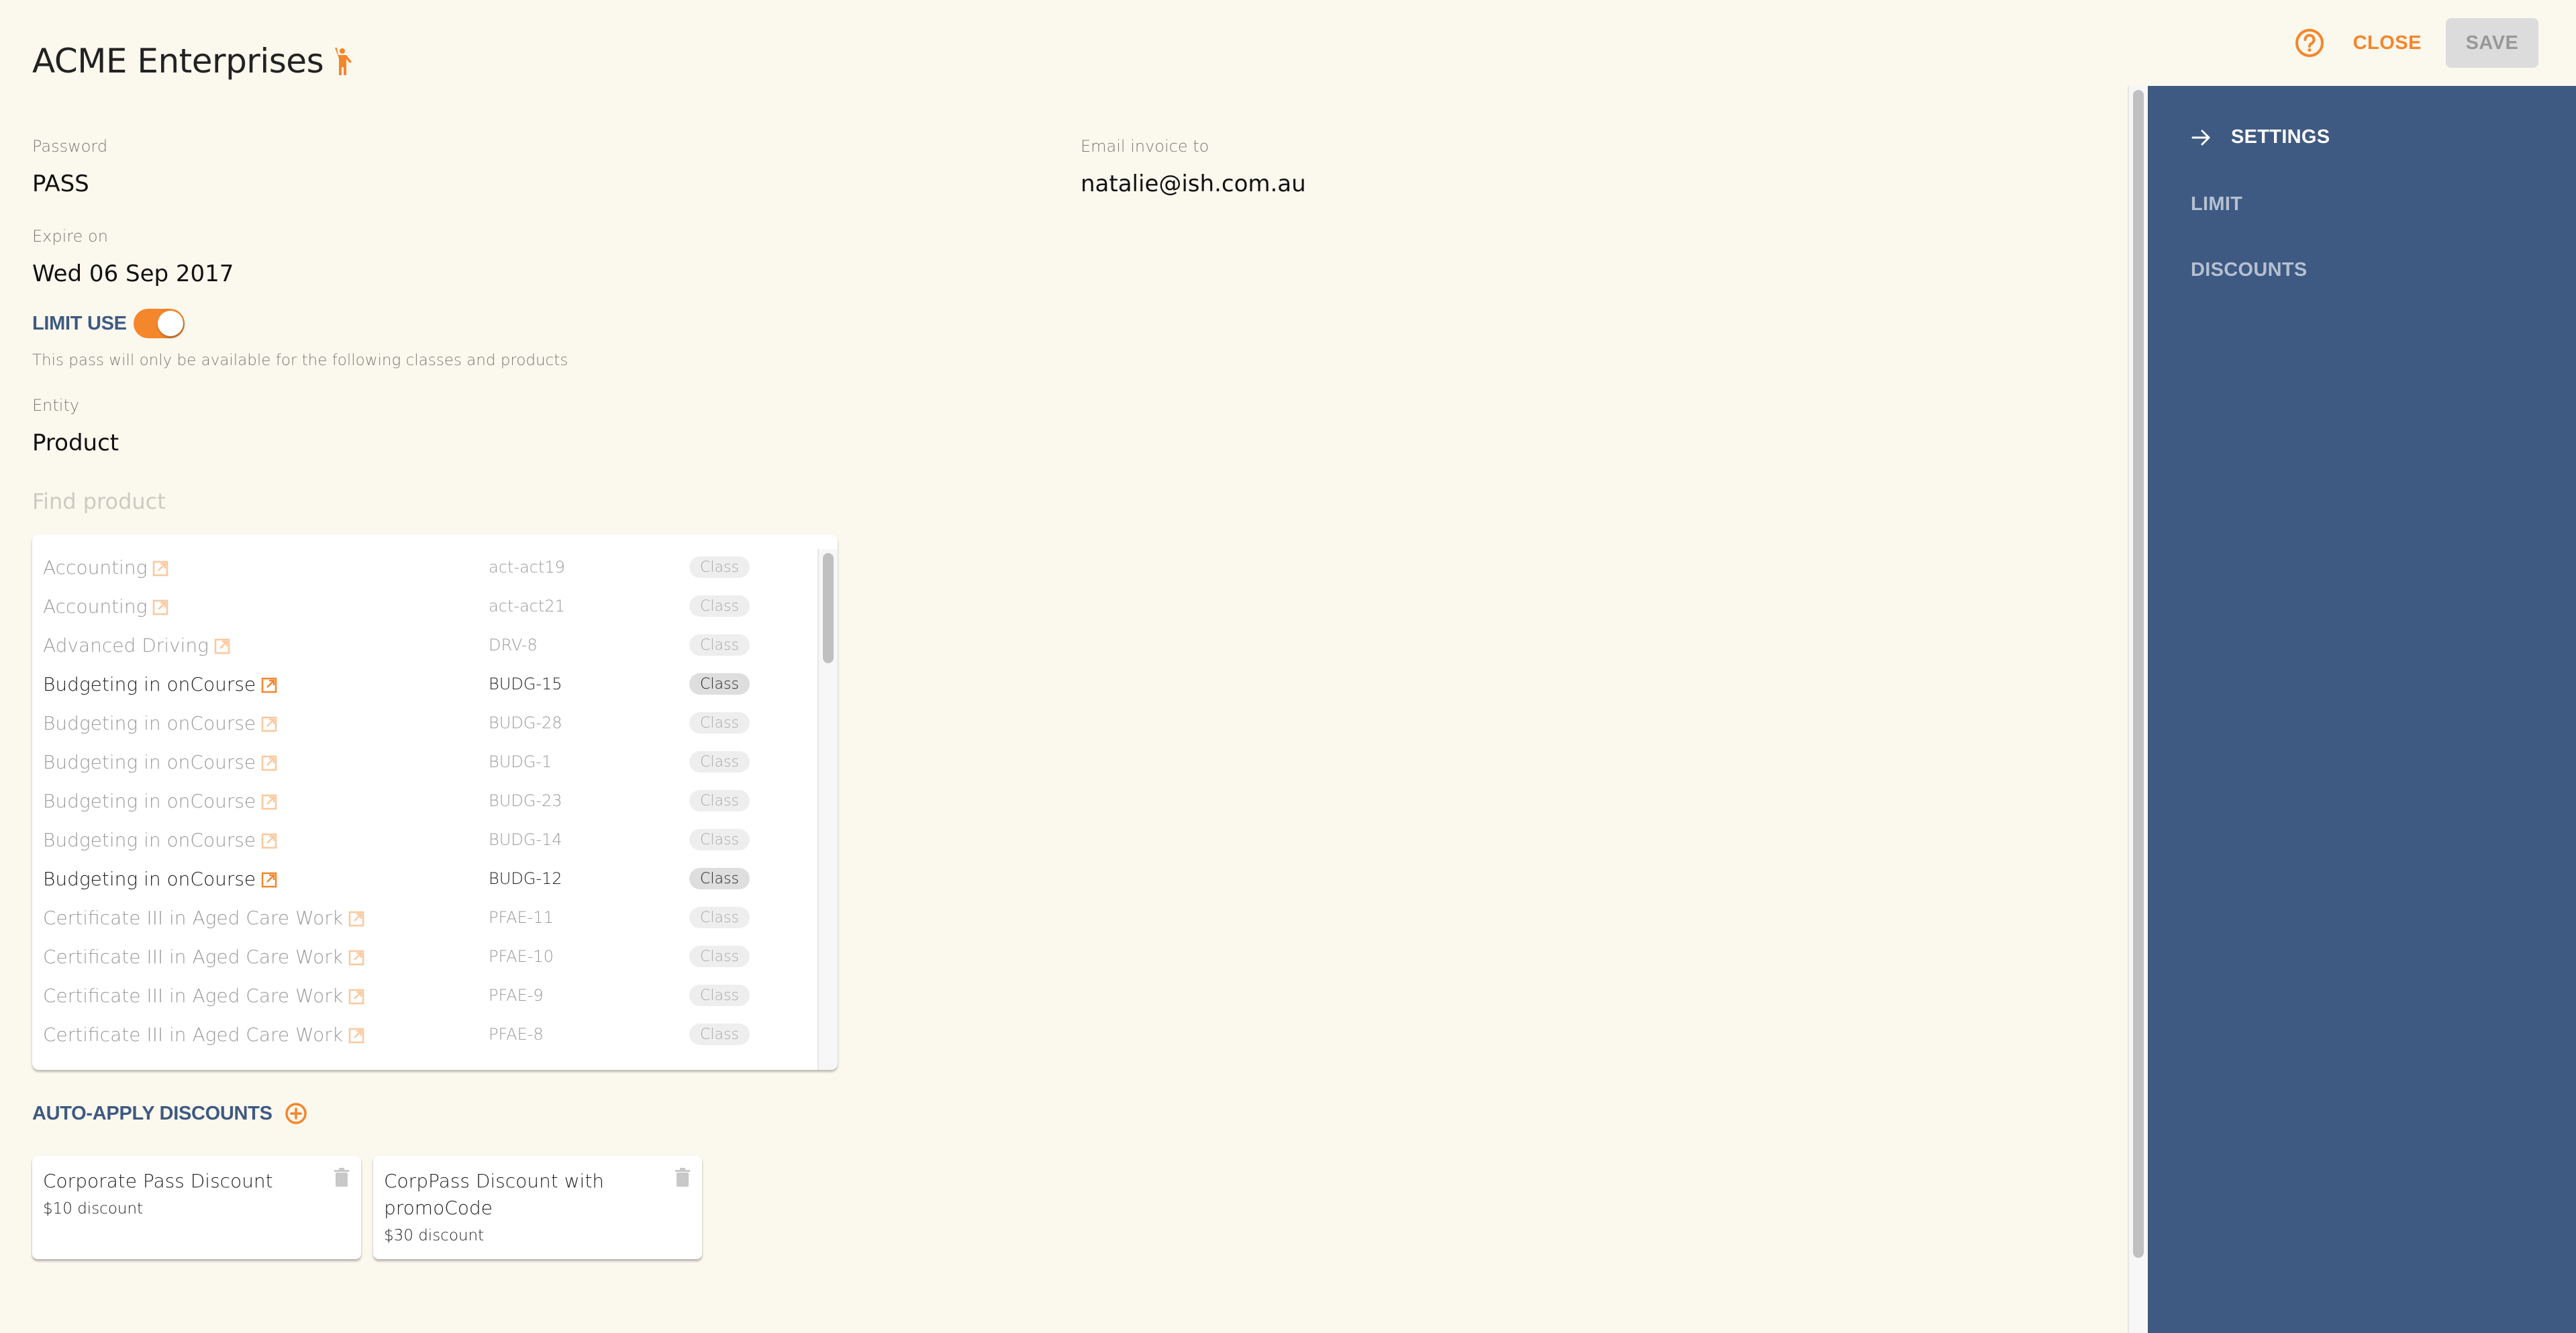 The height and width of the screenshot is (1333, 2576). I want to click on product-code: PFAE-9, so click(516, 995).